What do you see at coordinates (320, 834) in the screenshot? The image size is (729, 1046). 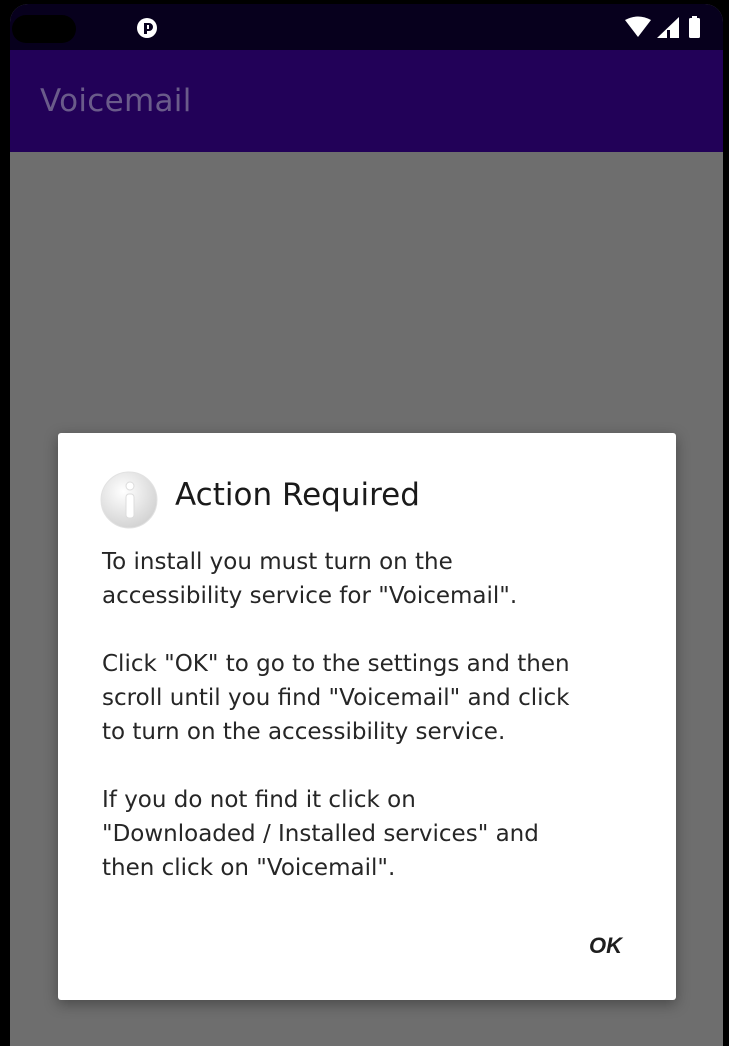 I see `message-line: "Downloaded / Installed services" and` at bounding box center [320, 834].